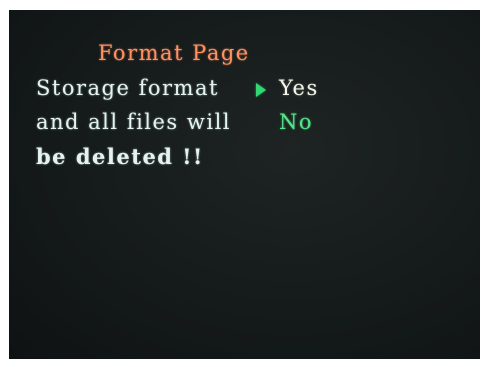 The image size is (488, 367). What do you see at coordinates (174, 53) in the screenshot?
I see `page-title: Format Page` at bounding box center [174, 53].